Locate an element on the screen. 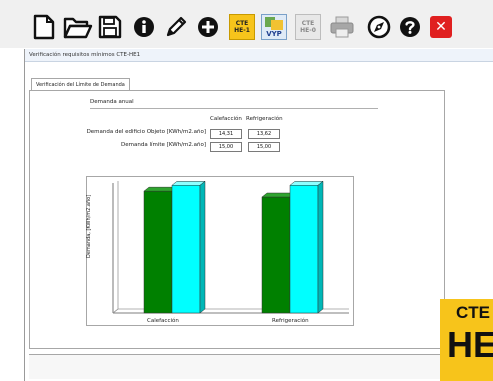 The width and height of the screenshot is (493, 381). toolbar: CTE HE-1 VYP CTE HE-0 ✕ is located at coordinates (246, 24).